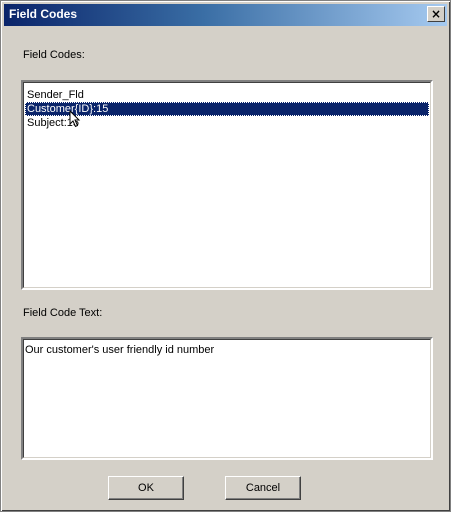 This screenshot has width=451, height=512. What do you see at coordinates (43, 14) in the screenshot?
I see `window-title: Field Codes` at bounding box center [43, 14].